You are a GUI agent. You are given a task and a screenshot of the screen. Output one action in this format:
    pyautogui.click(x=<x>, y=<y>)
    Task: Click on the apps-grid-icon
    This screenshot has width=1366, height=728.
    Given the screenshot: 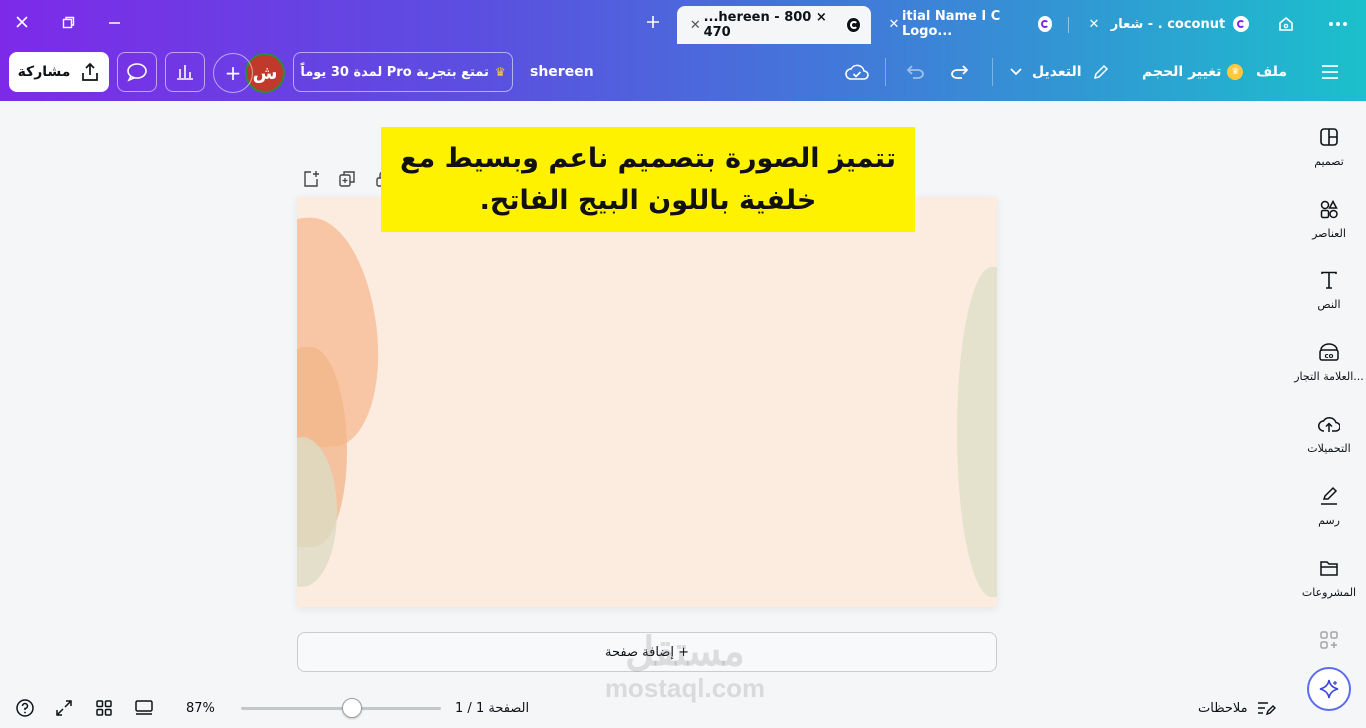 What is the action you would take?
    pyautogui.click(x=1329, y=640)
    